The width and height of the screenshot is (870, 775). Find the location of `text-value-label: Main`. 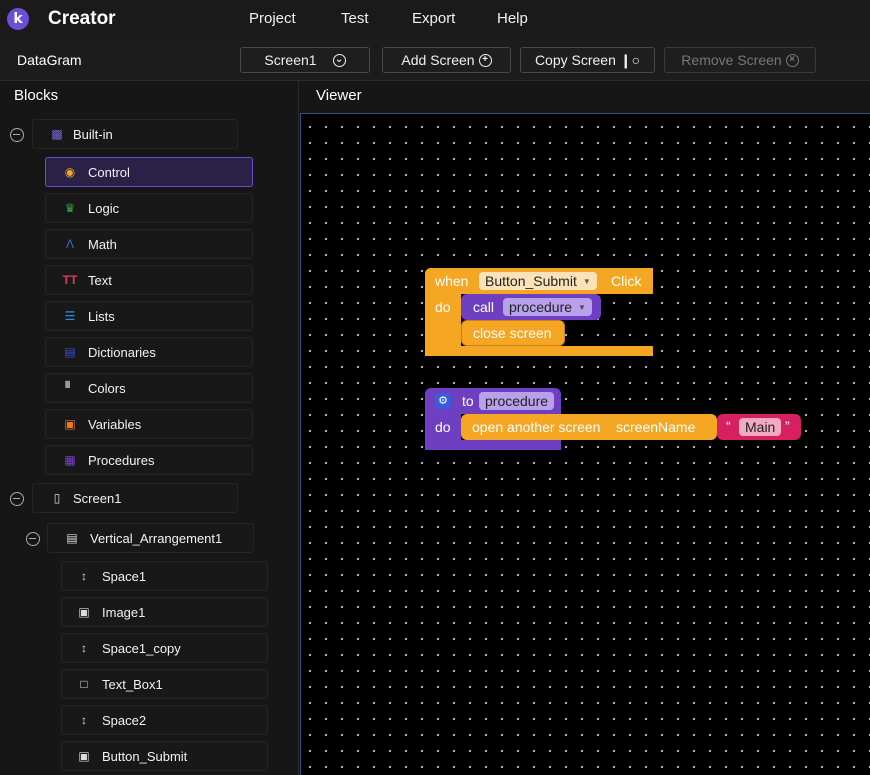

text-value-label: Main is located at coordinates (760, 427).